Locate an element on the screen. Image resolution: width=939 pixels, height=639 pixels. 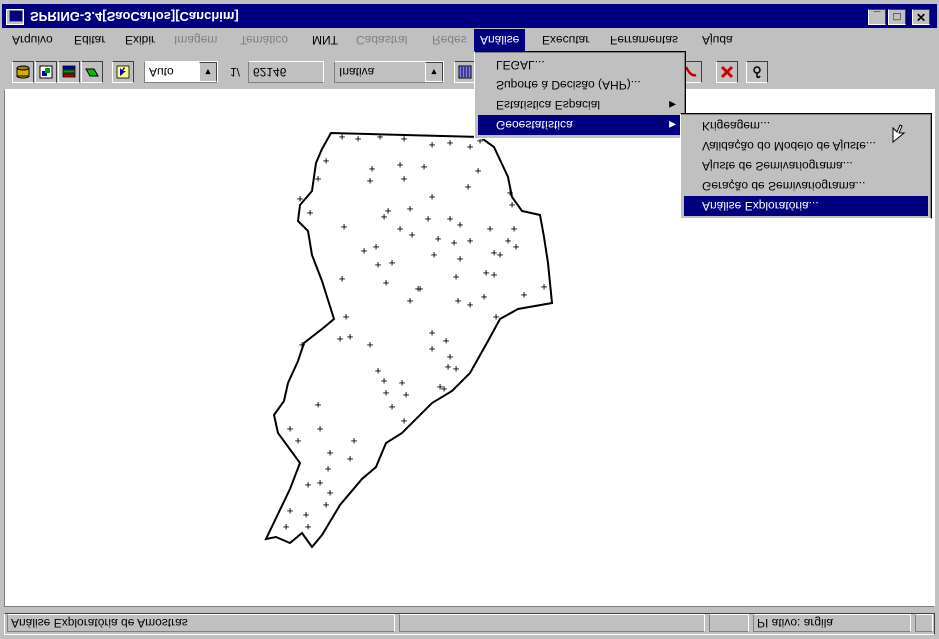
display-button is located at coordinates (465, 72).